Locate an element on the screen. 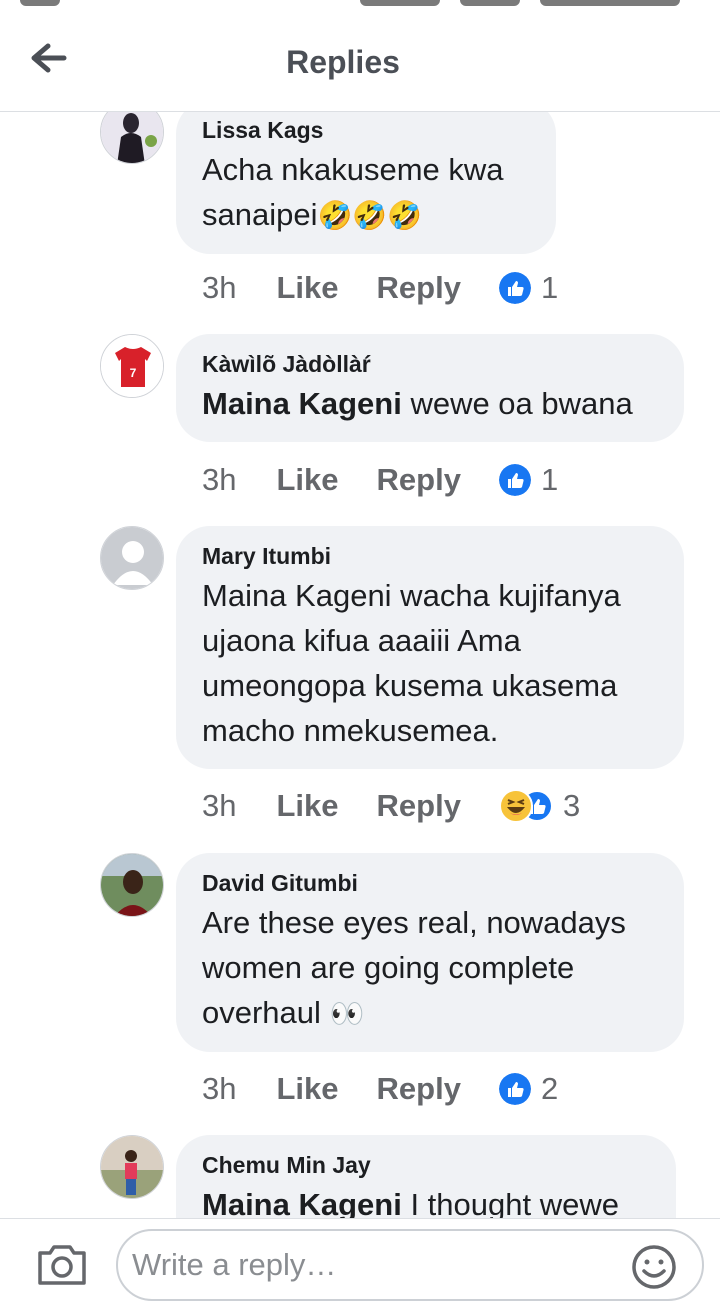 This screenshot has width=720, height=1307. camera-icon is located at coordinates (62, 1264).